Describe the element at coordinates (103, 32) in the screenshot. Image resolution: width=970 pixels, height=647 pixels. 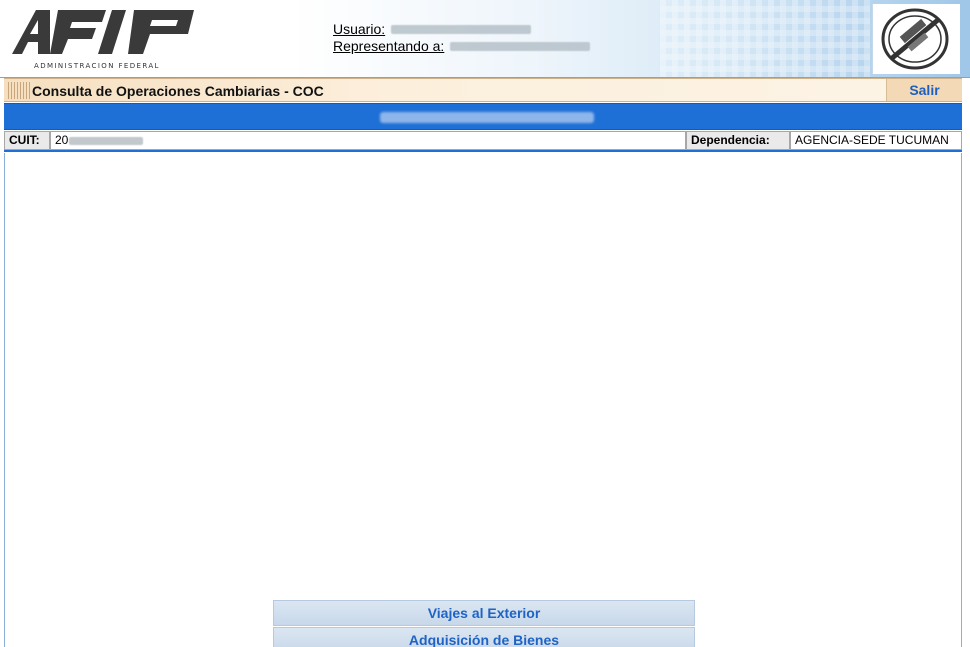
I see `afip-logo-icon` at that location.